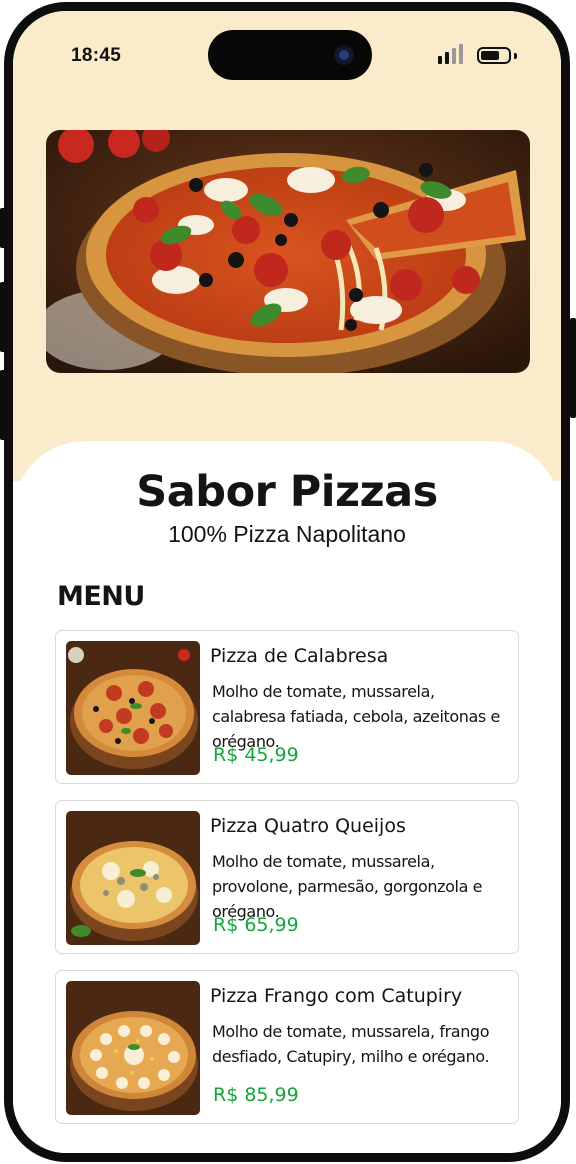 The image size is (576, 1164). I want to click on battery-icon, so click(497, 55).